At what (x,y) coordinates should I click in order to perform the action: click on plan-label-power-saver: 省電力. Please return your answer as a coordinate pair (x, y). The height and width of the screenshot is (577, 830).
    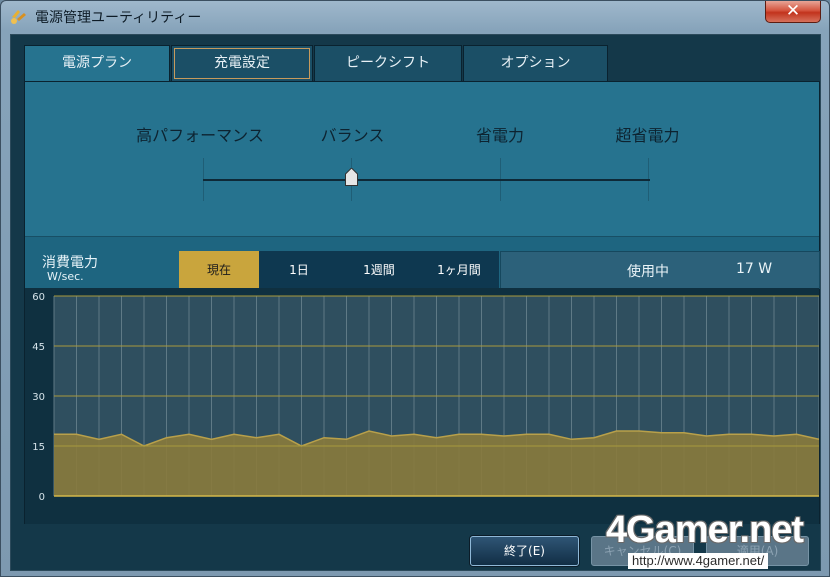
    Looking at the image, I should click on (500, 134).